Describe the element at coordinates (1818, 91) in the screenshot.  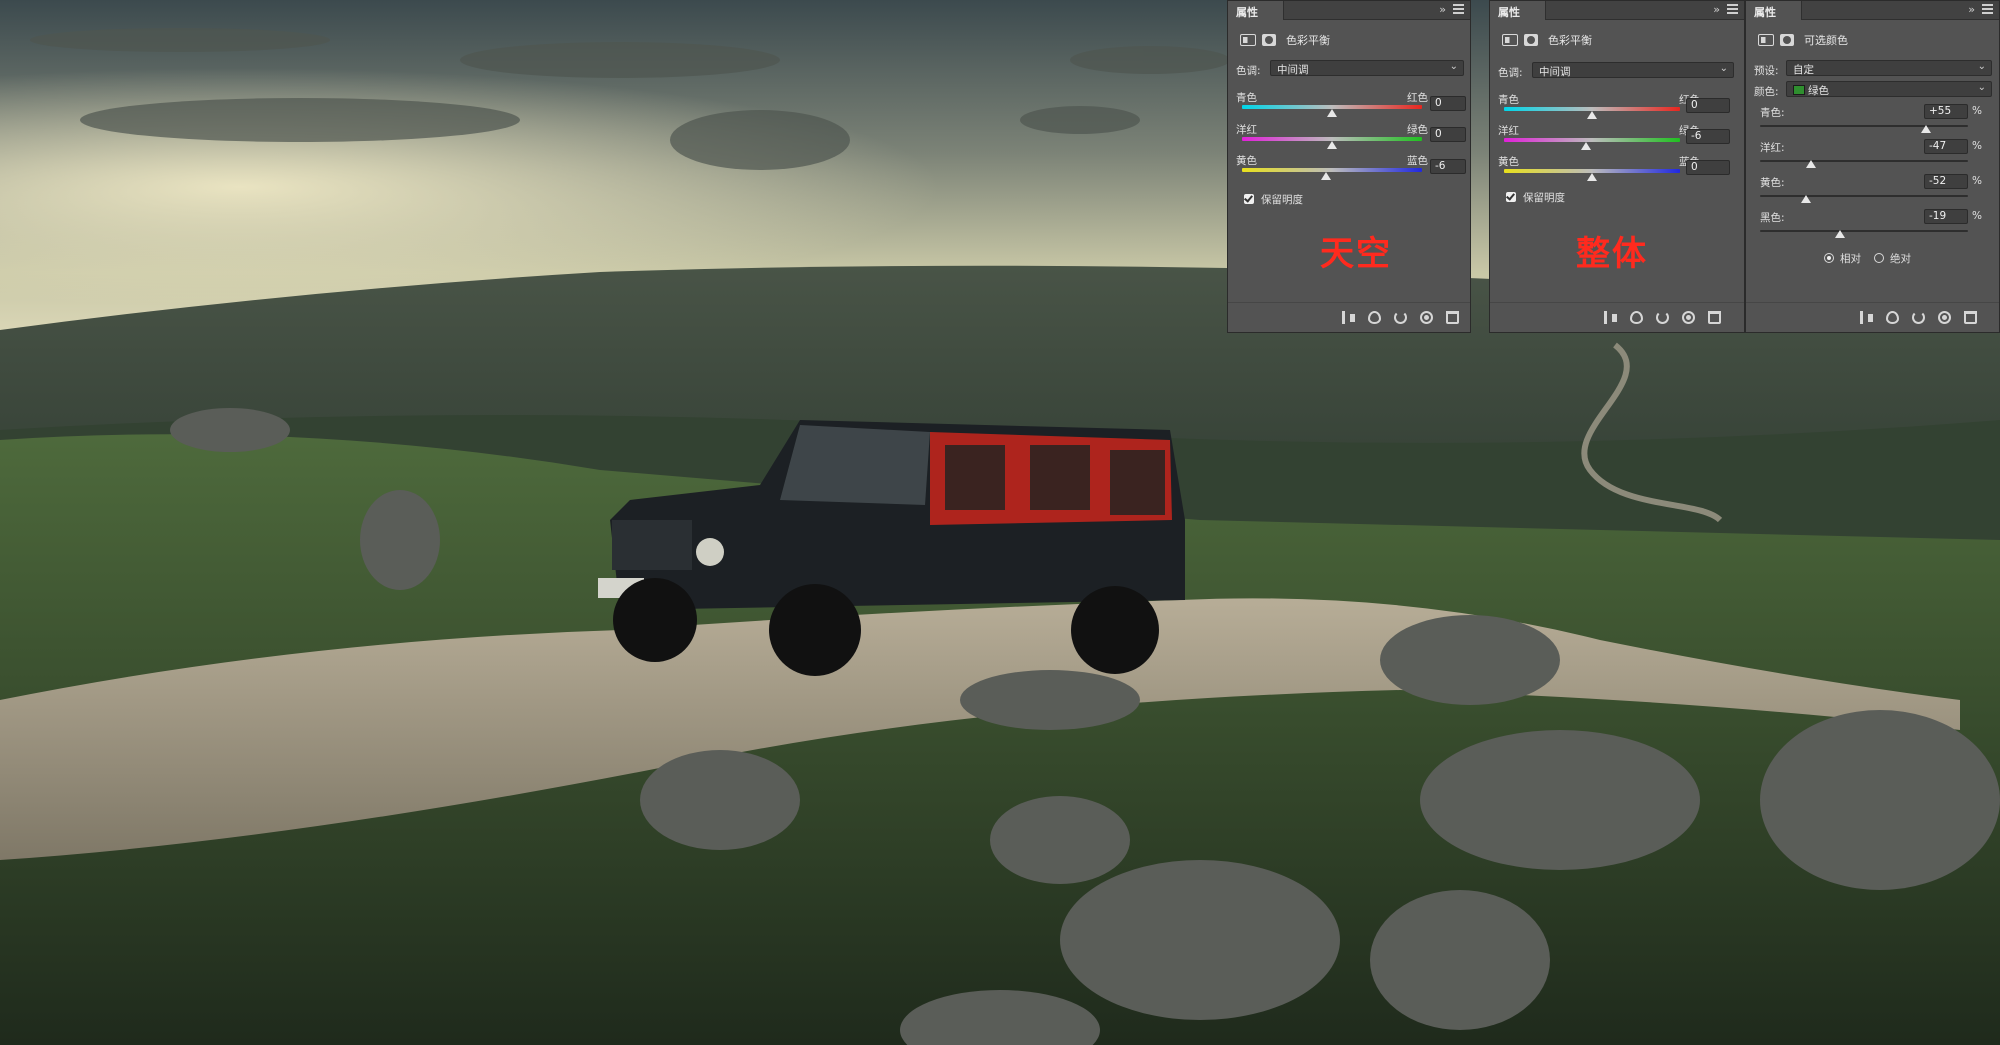
I see `colors-value: 绿色` at that location.